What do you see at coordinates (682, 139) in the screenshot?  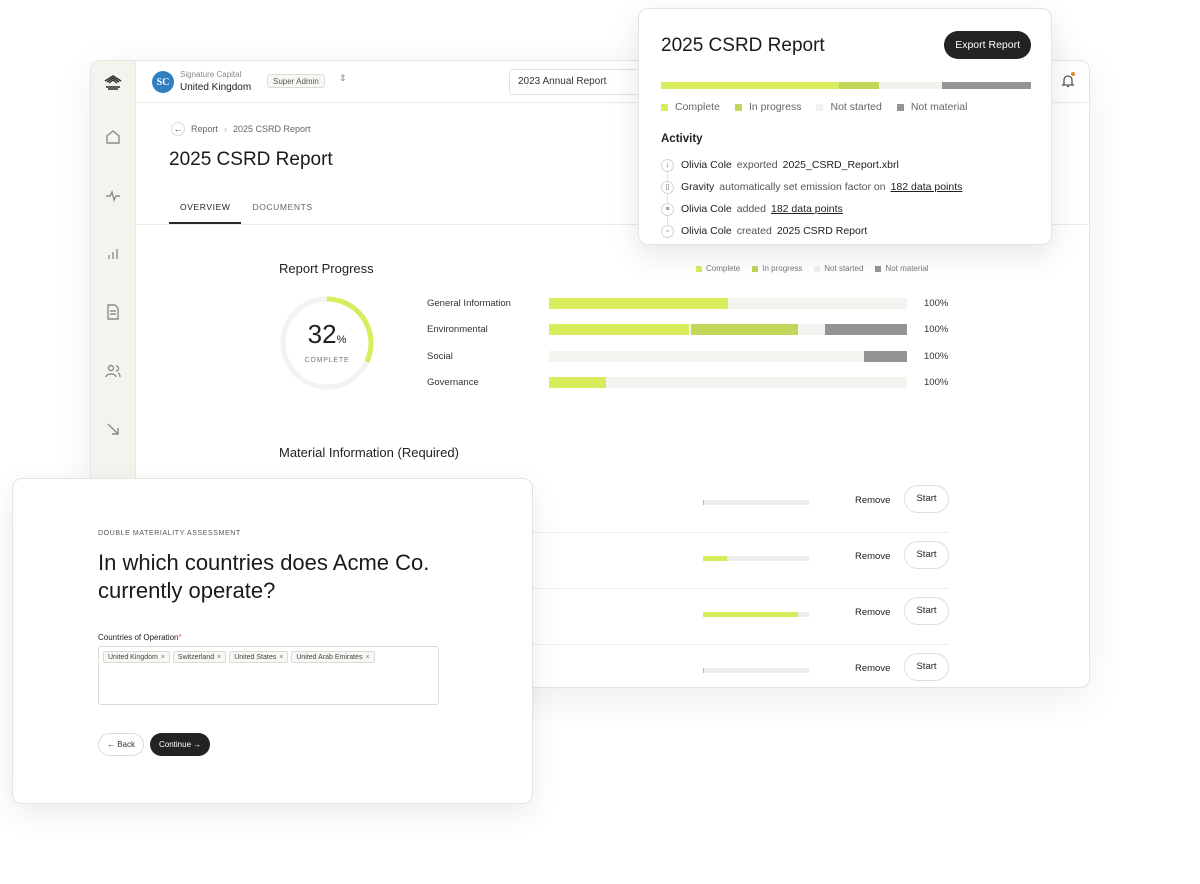 I see `activity-title: Activity` at bounding box center [682, 139].